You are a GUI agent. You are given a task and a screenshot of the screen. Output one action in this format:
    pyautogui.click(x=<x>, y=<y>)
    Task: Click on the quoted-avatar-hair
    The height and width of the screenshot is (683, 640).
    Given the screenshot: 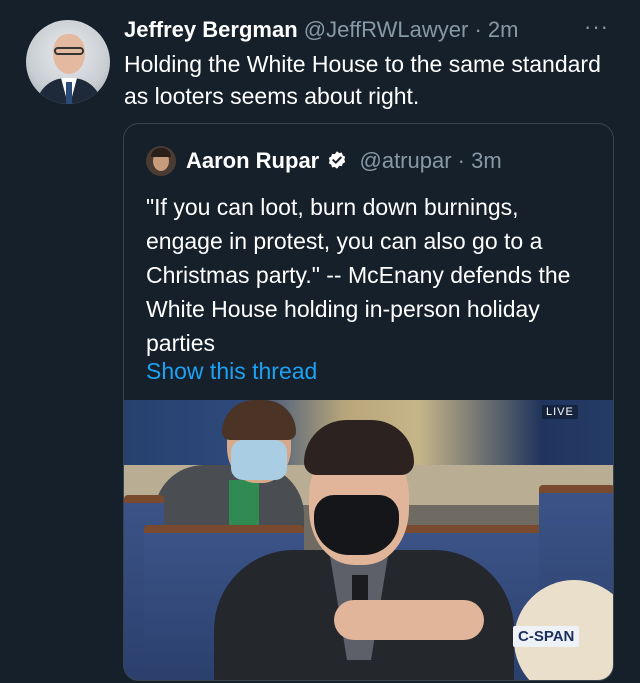 What is the action you would take?
    pyautogui.click(x=161, y=152)
    